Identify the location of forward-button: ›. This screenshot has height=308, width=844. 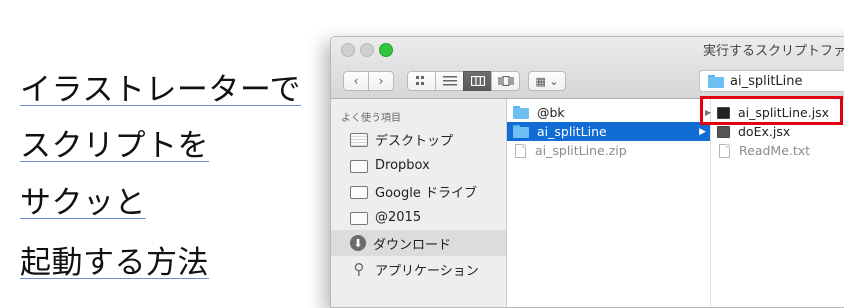
(381, 81).